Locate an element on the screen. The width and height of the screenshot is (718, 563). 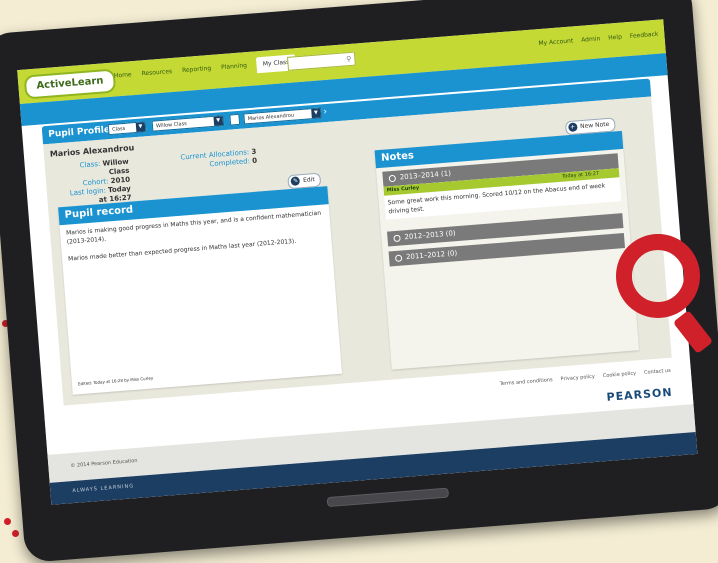
cookie-link: Cookie policy is located at coordinates (620, 375).